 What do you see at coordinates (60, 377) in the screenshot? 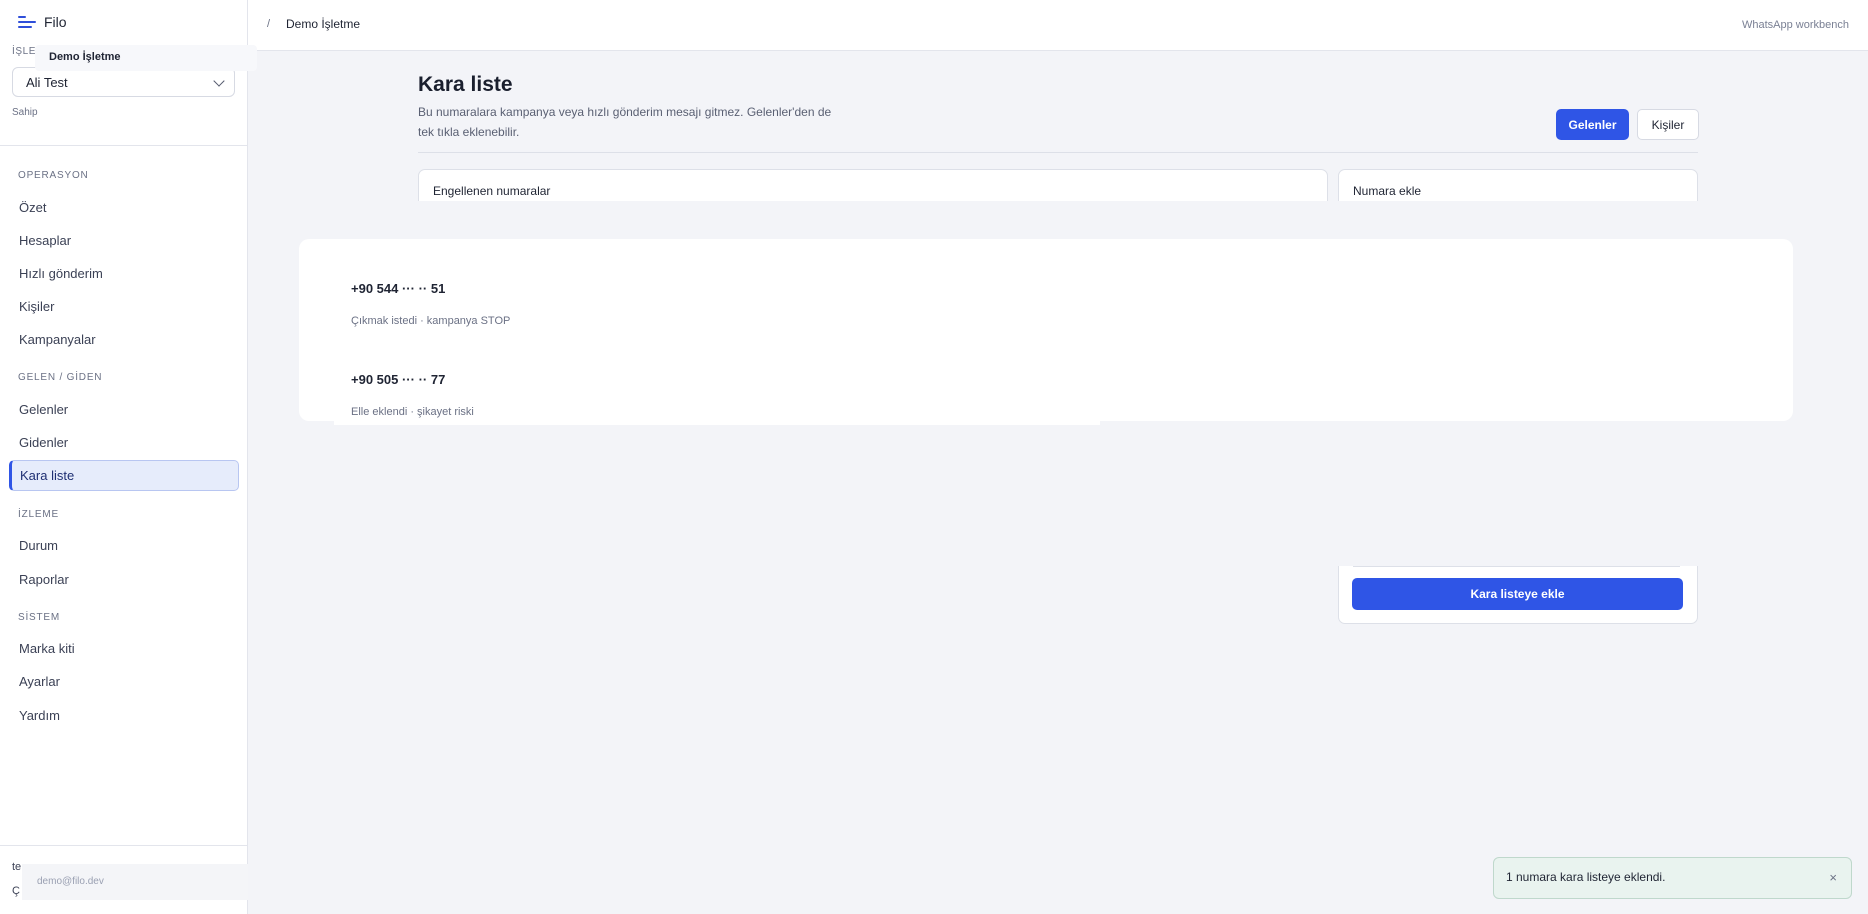
I see `section-gelen-giden: GELEN / GİDEN` at bounding box center [60, 377].